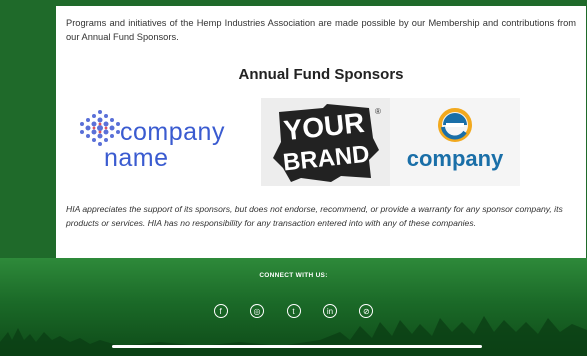 The width and height of the screenshot is (587, 356). What do you see at coordinates (293, 275) in the screenshot?
I see `connect-label: CONNECT WITH US:` at bounding box center [293, 275].